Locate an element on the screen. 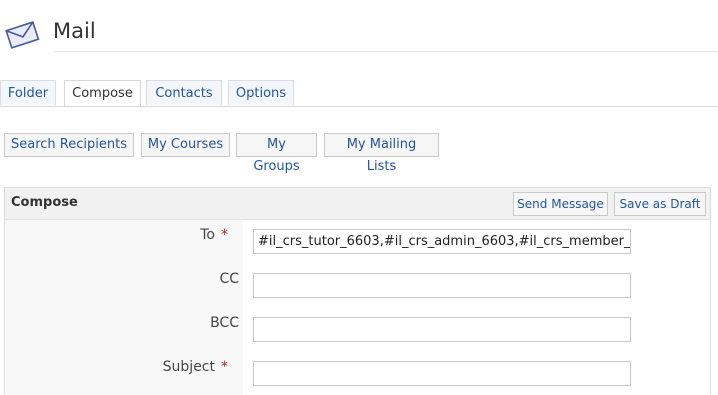 Image resolution: width=718 pixels, height=395 pixels. my-groups-button: My Groups is located at coordinates (276, 153).